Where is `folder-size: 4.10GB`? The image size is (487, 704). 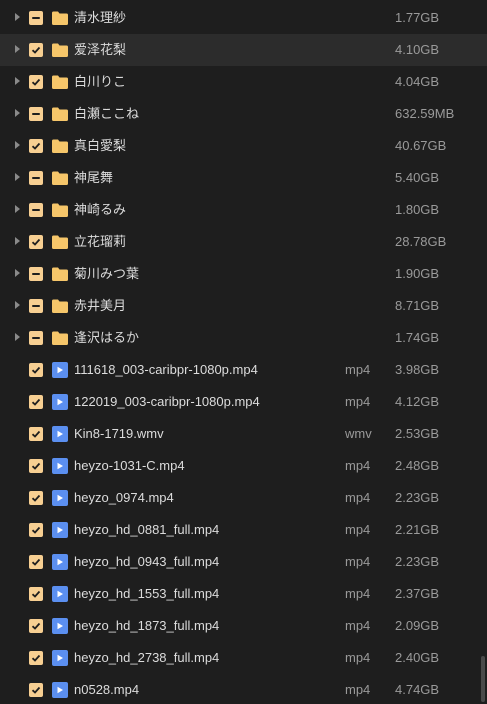 folder-size: 4.10GB is located at coordinates (417, 49).